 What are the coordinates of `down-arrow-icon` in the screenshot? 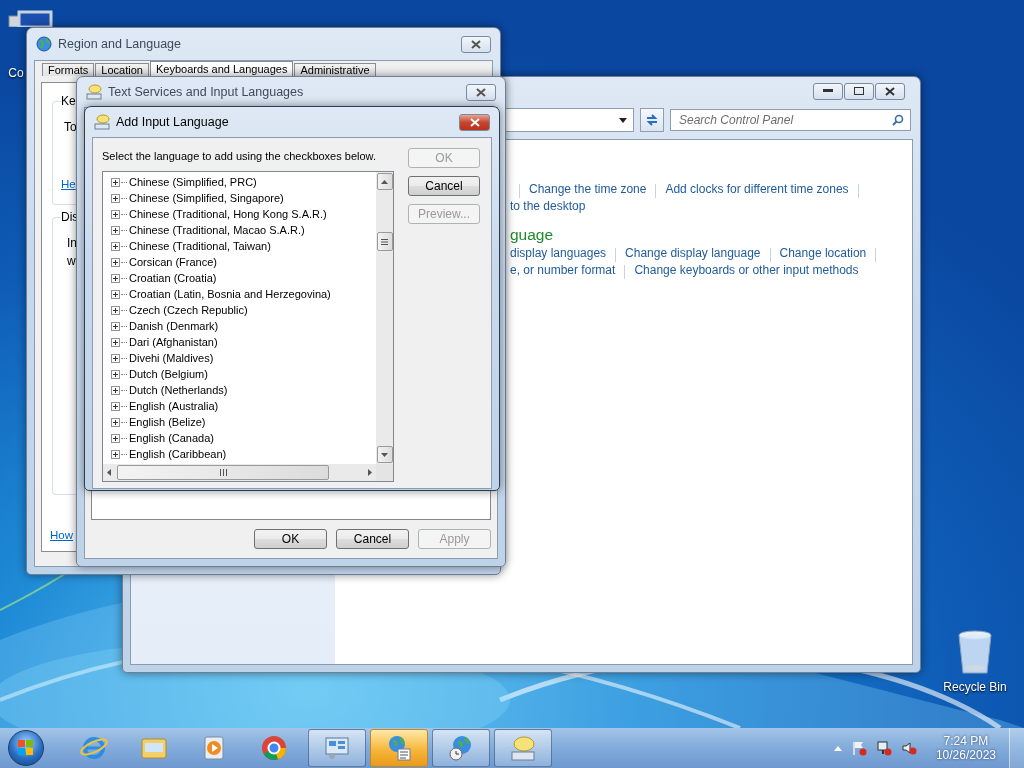 It's located at (384, 454).